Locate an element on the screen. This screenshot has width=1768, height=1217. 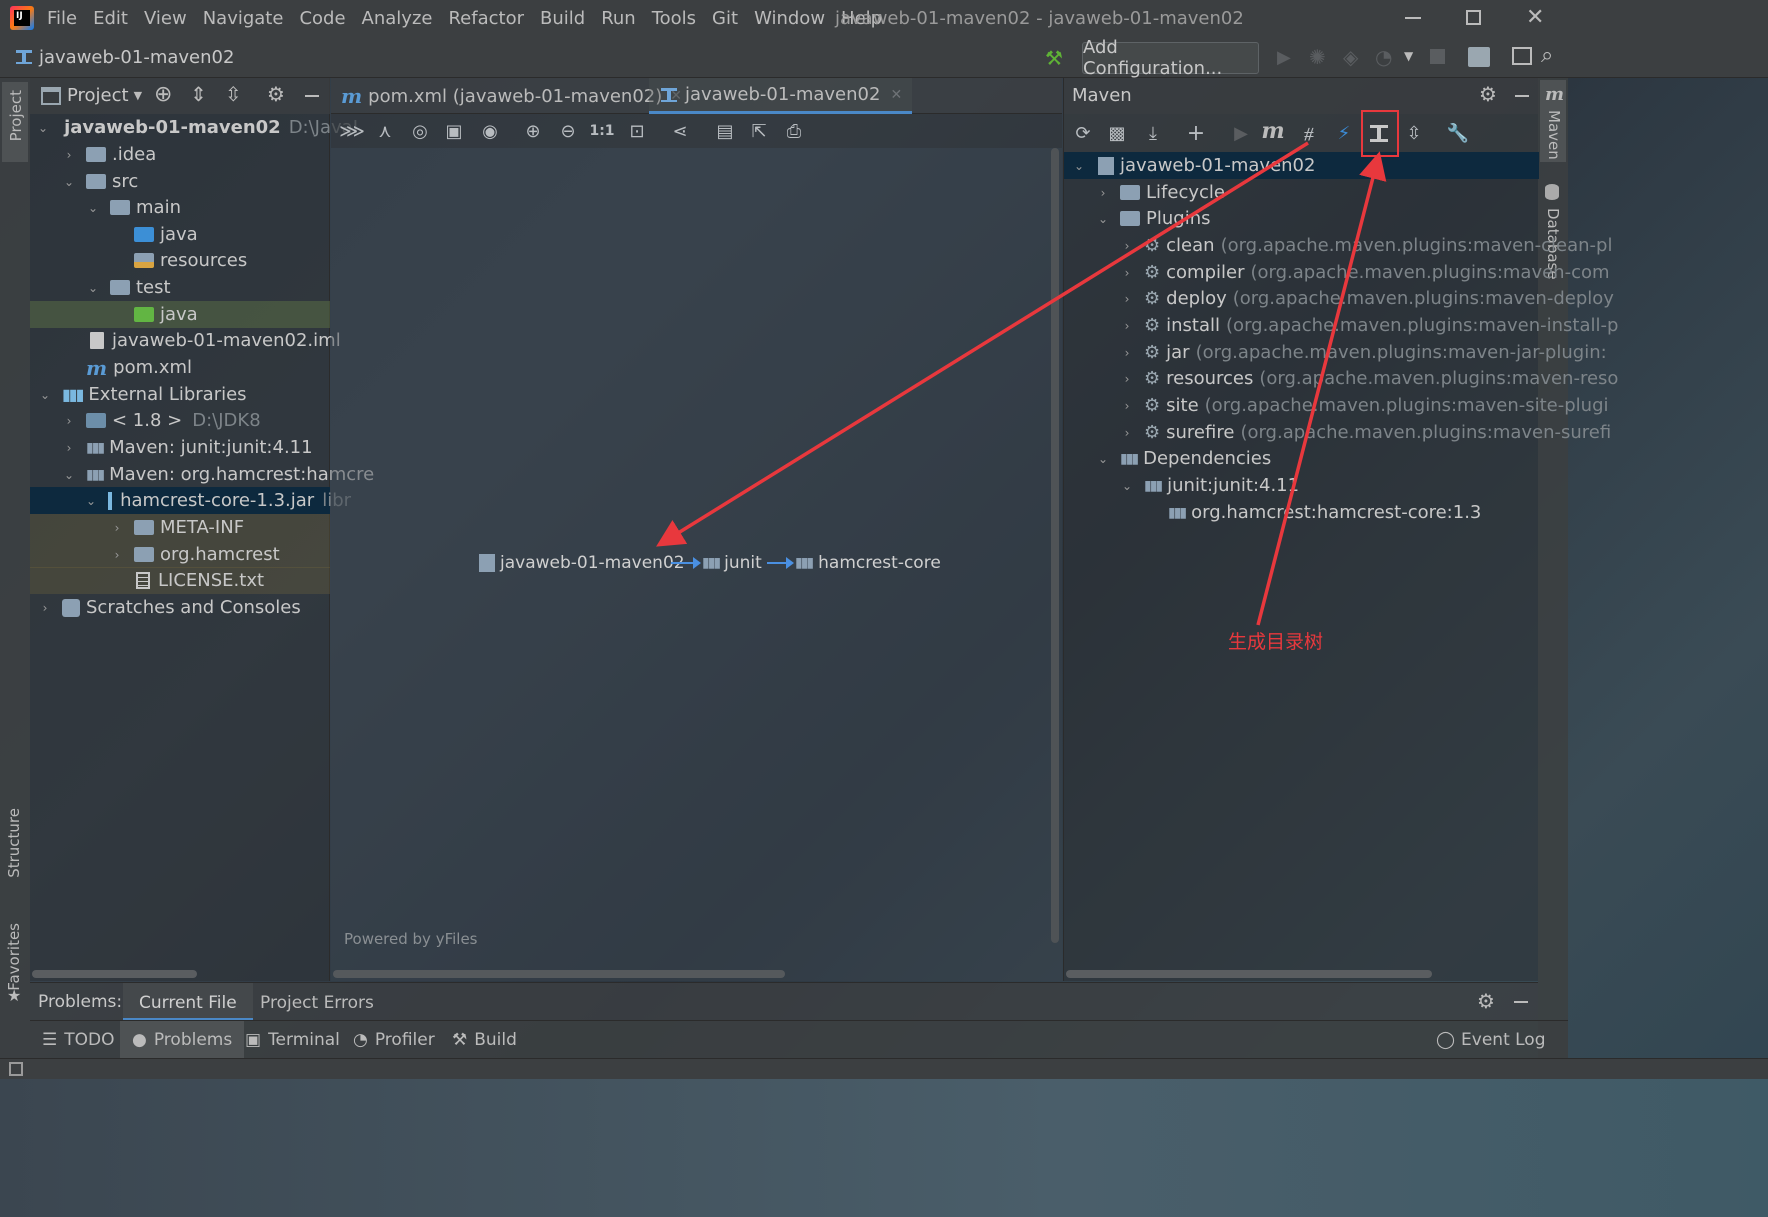
terminal-label: Terminal is located at coordinates (304, 1040).